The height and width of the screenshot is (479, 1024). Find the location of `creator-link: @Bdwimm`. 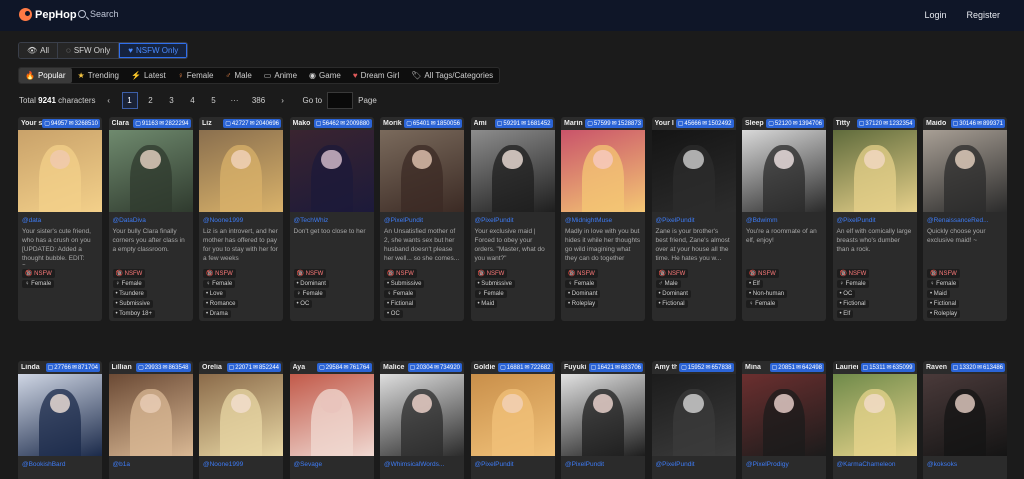

creator-link: @Bdwimm is located at coordinates (784, 219).